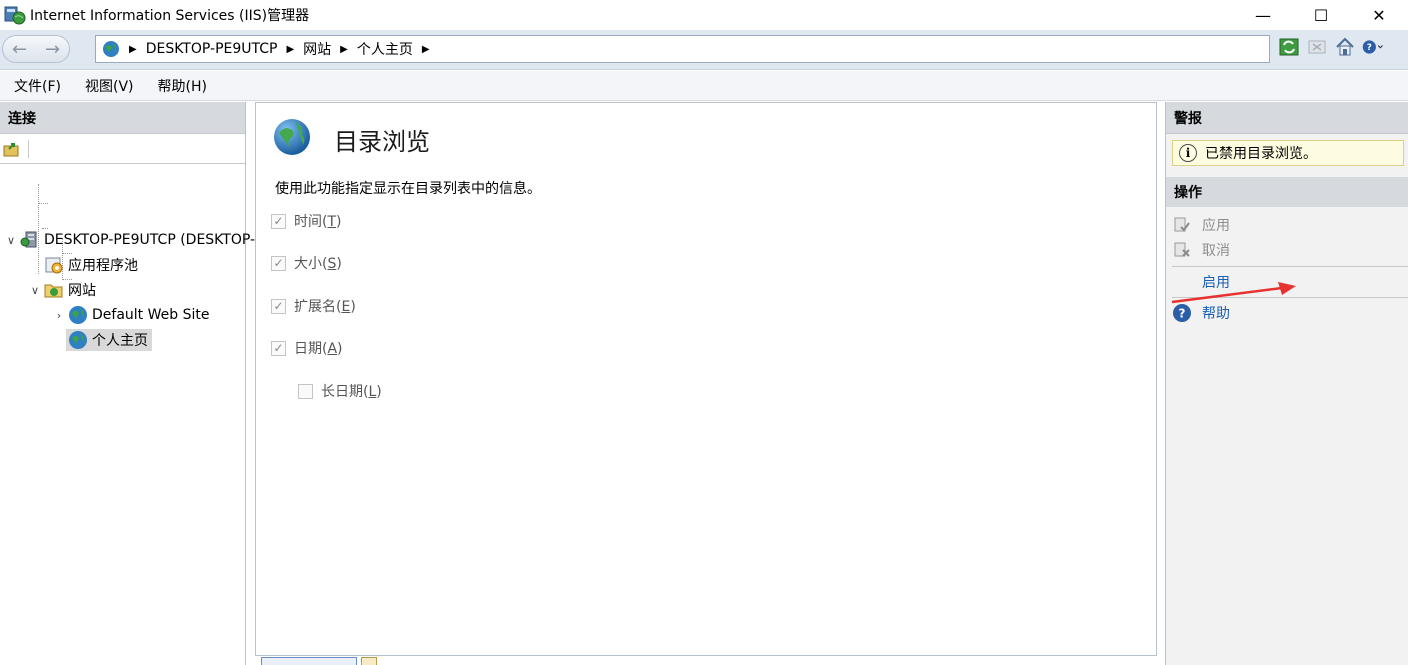  I want to click on tree-item-app-pools: 应用程序池, so click(83, 265).